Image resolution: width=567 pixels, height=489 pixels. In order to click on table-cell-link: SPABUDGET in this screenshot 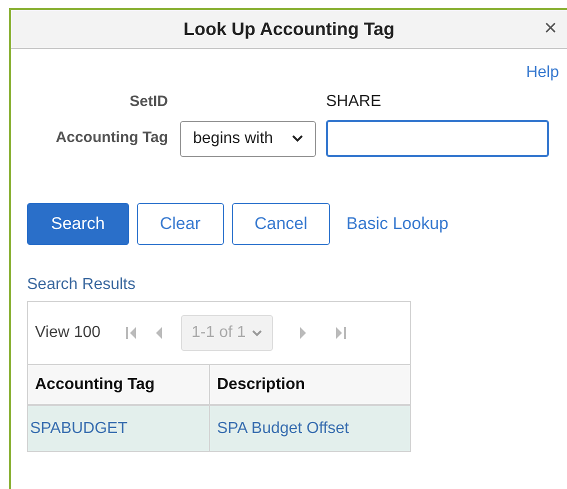, I will do `click(119, 428)`.